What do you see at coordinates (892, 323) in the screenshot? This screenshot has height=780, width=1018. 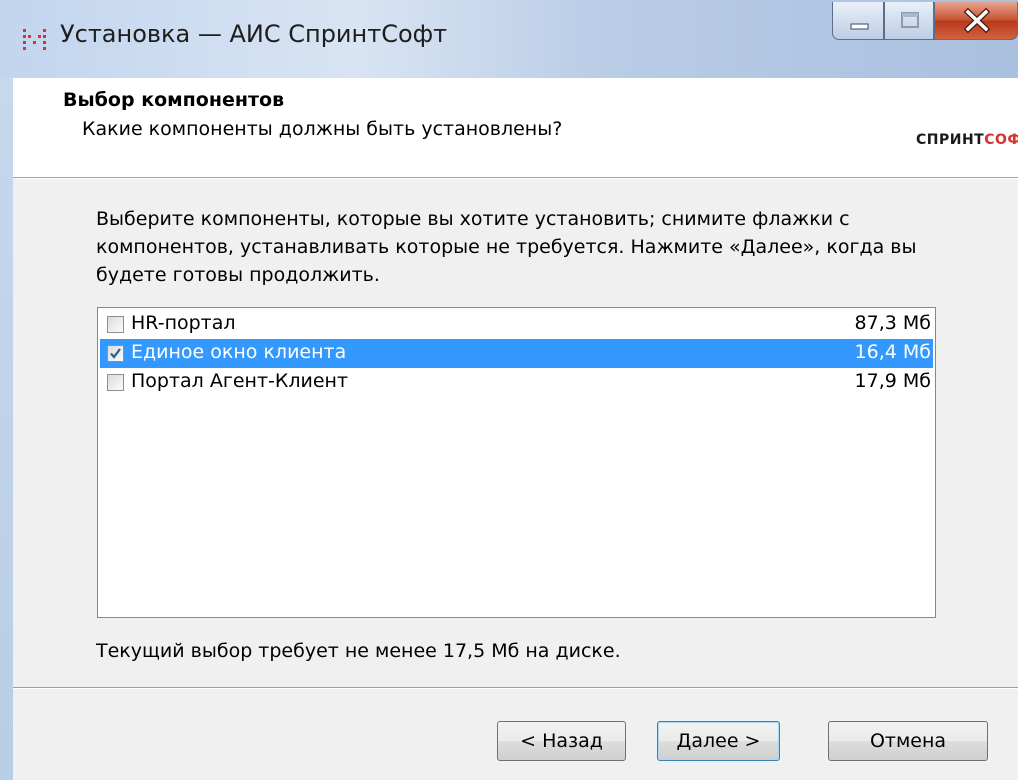 I see `component-size: 87,3 Мб` at bounding box center [892, 323].